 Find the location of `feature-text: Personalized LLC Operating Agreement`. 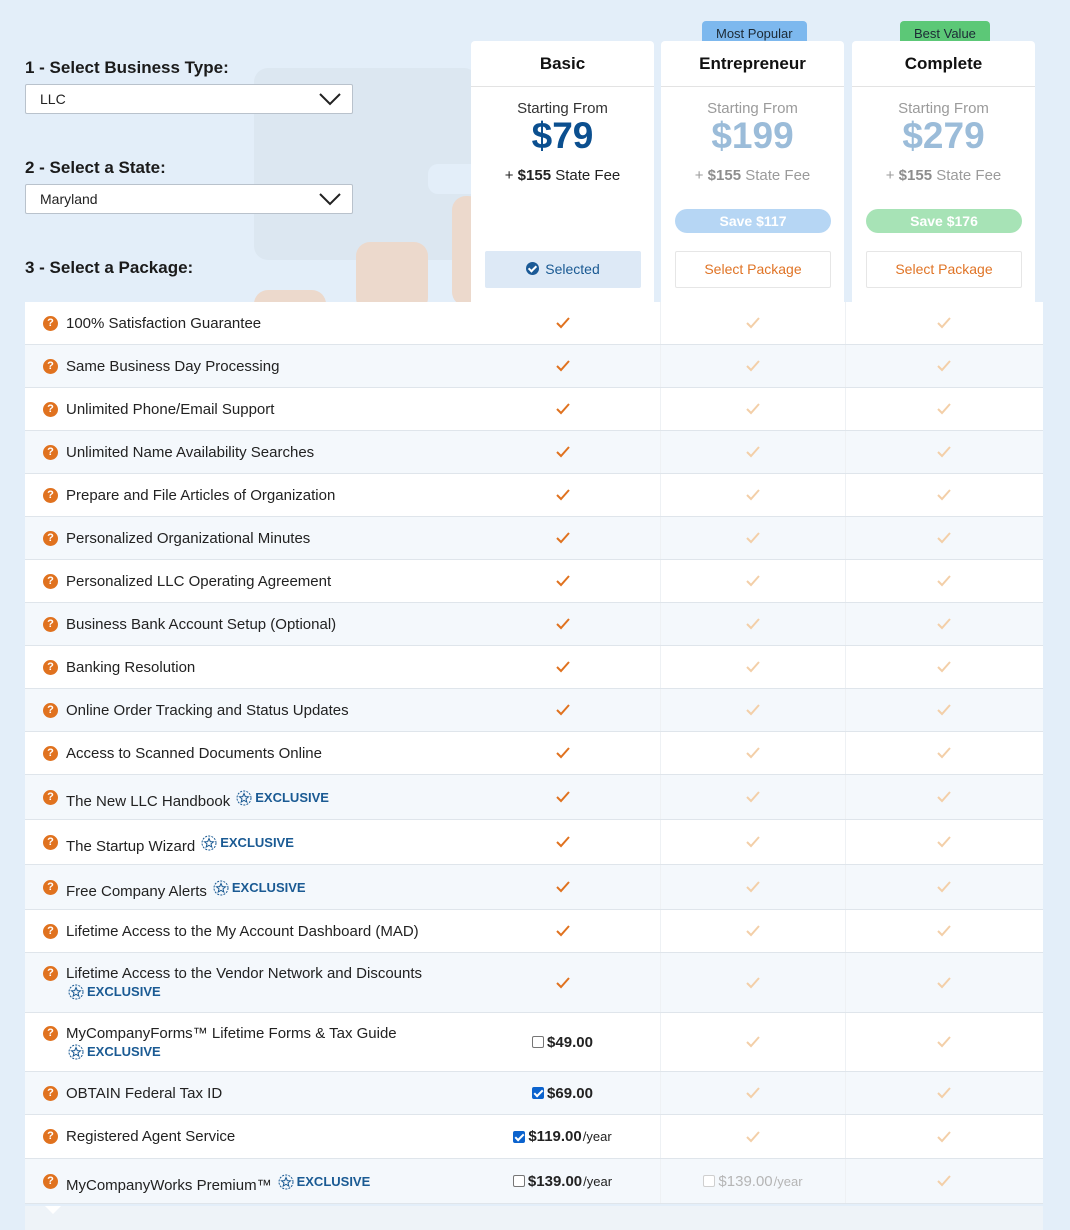

feature-text: Personalized LLC Operating Agreement is located at coordinates (266, 582).